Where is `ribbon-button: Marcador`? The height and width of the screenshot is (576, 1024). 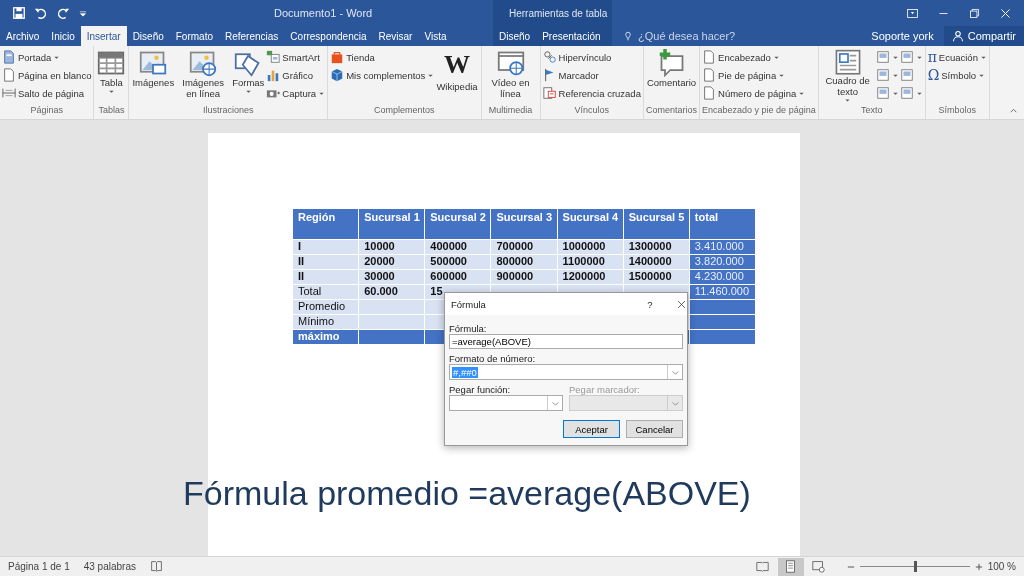 ribbon-button: Marcador is located at coordinates (591, 75).